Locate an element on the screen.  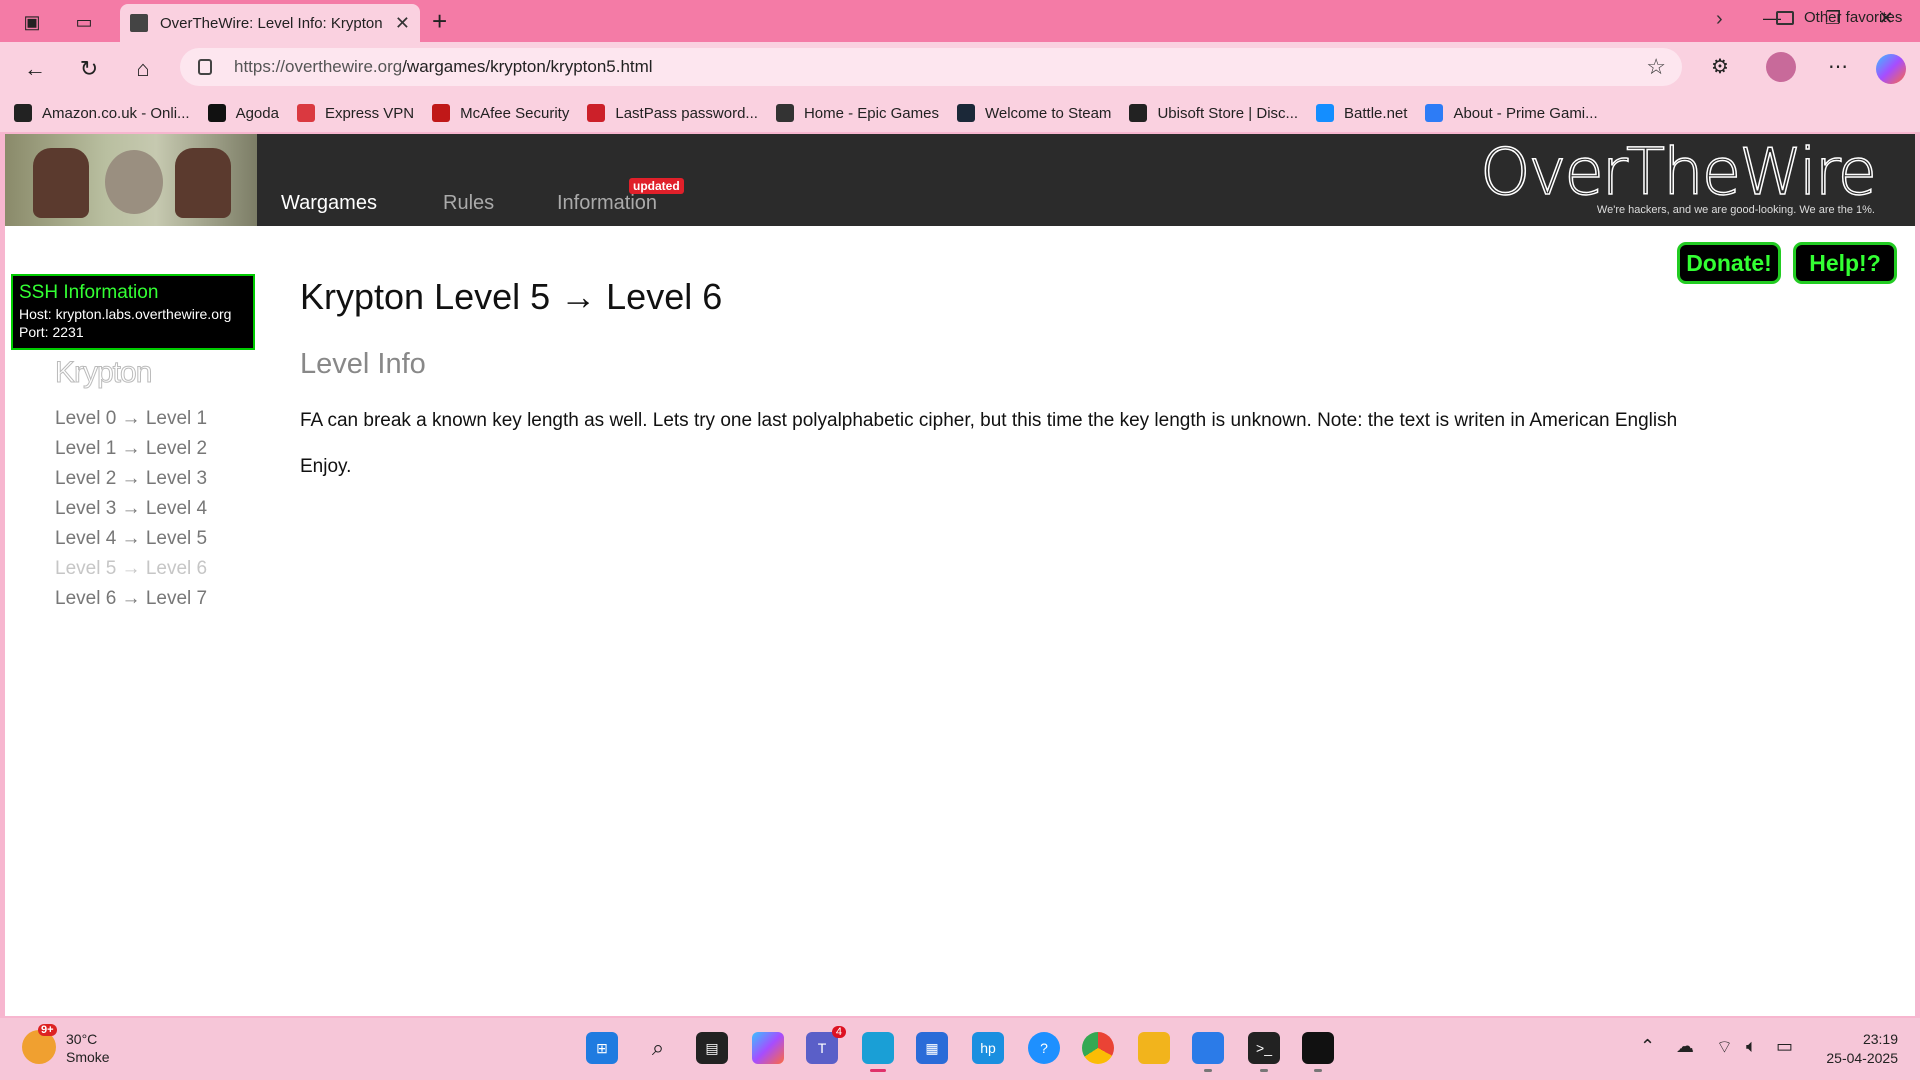
clock: 23:19 25-04-2025 is located at coordinates (1862, 1049).